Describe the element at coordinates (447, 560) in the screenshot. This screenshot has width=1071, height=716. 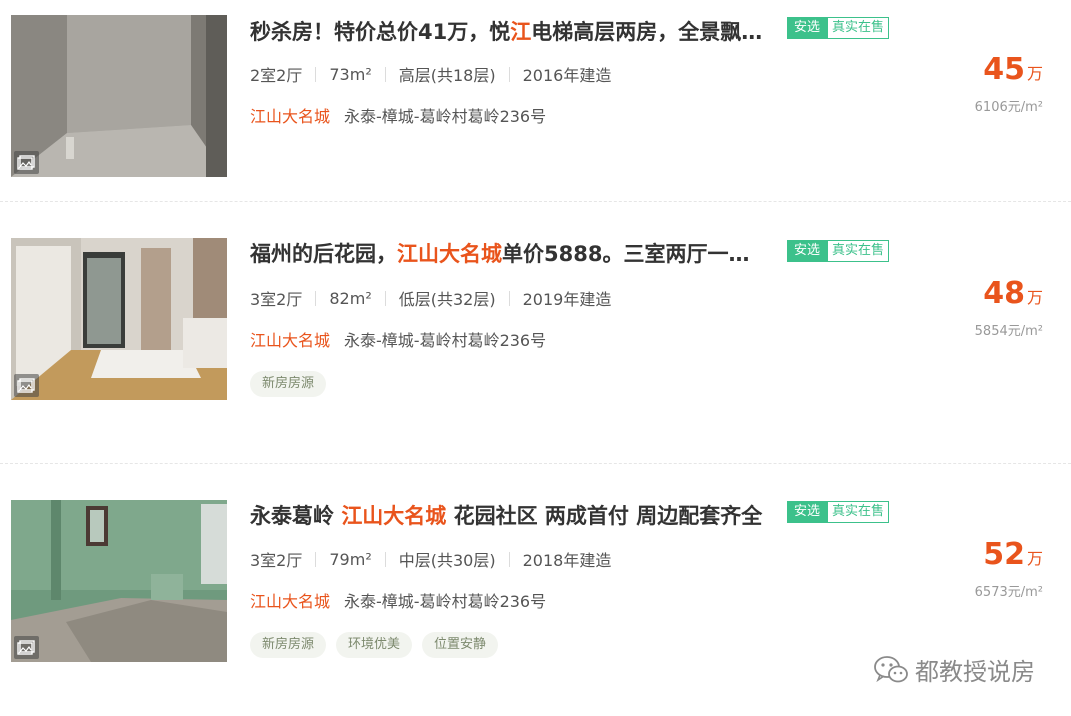
I see `floor-level: 中层(共30层)` at that location.